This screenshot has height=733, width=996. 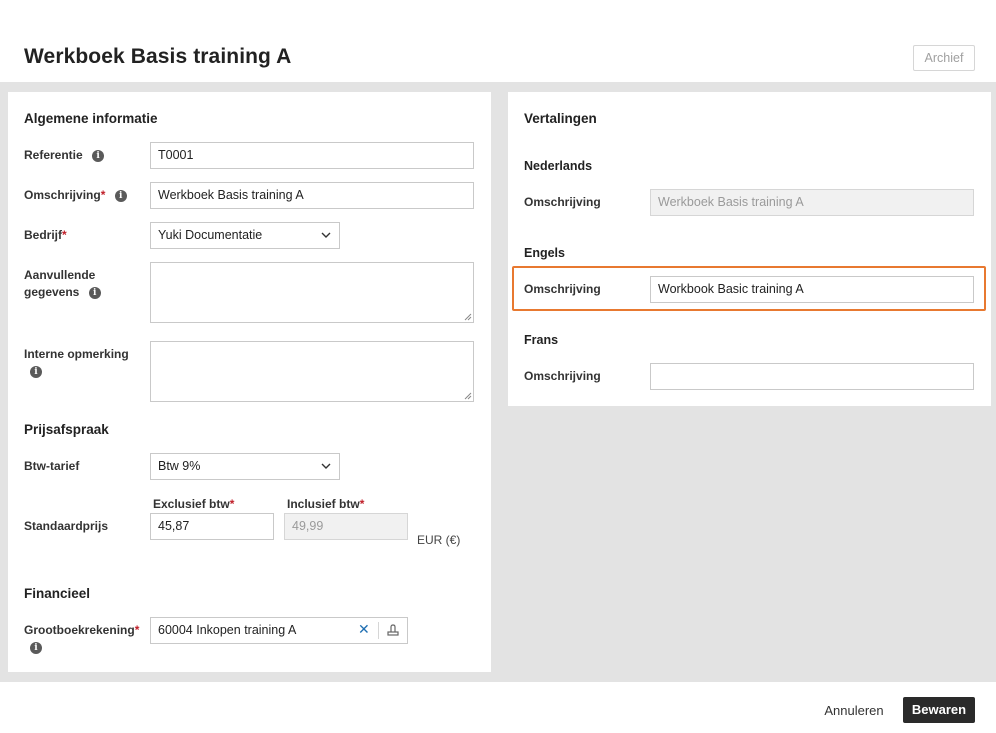 What do you see at coordinates (60, 275) in the screenshot?
I see `additional-label-line1: Aanvullende` at bounding box center [60, 275].